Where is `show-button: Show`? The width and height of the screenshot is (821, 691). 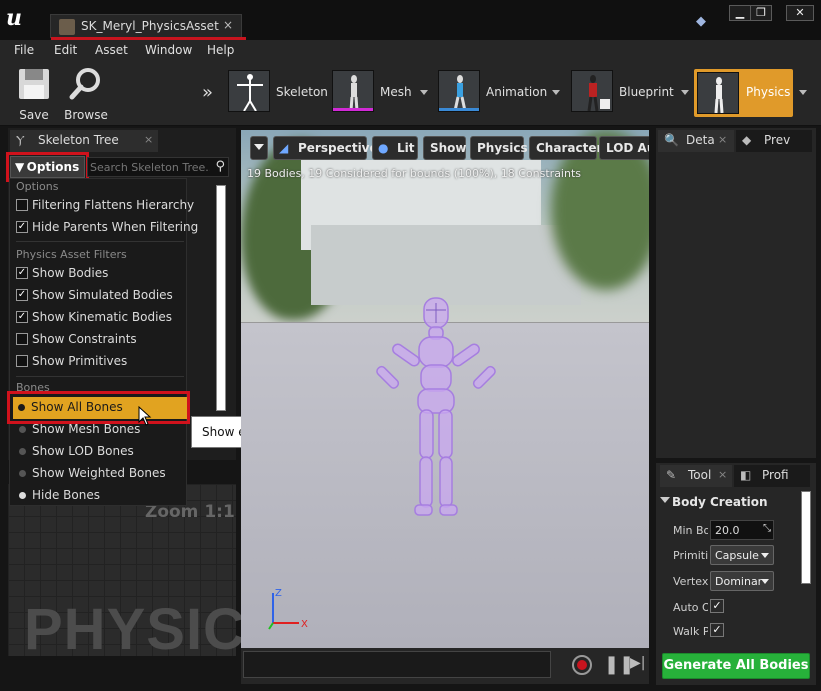
show-button: Show is located at coordinates (445, 148).